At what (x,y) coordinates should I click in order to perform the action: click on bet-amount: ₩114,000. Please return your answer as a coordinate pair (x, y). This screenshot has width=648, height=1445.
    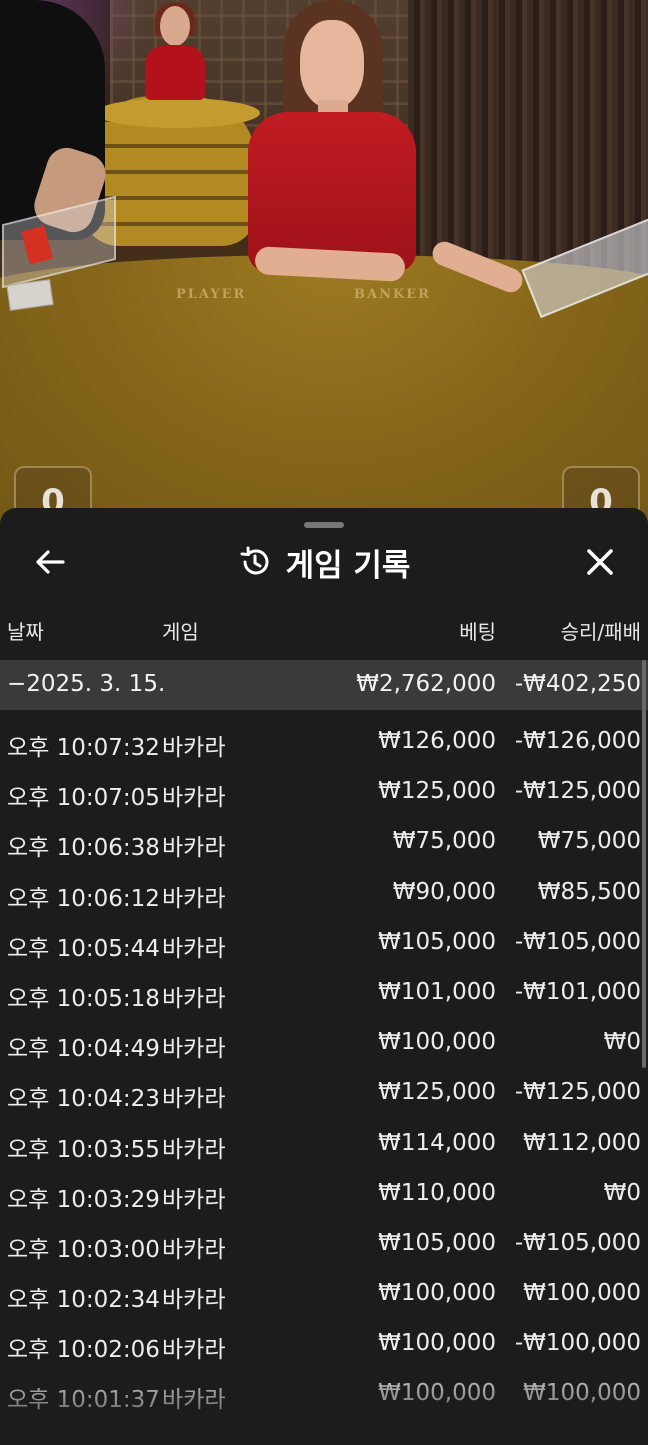
    Looking at the image, I should click on (437, 1142).